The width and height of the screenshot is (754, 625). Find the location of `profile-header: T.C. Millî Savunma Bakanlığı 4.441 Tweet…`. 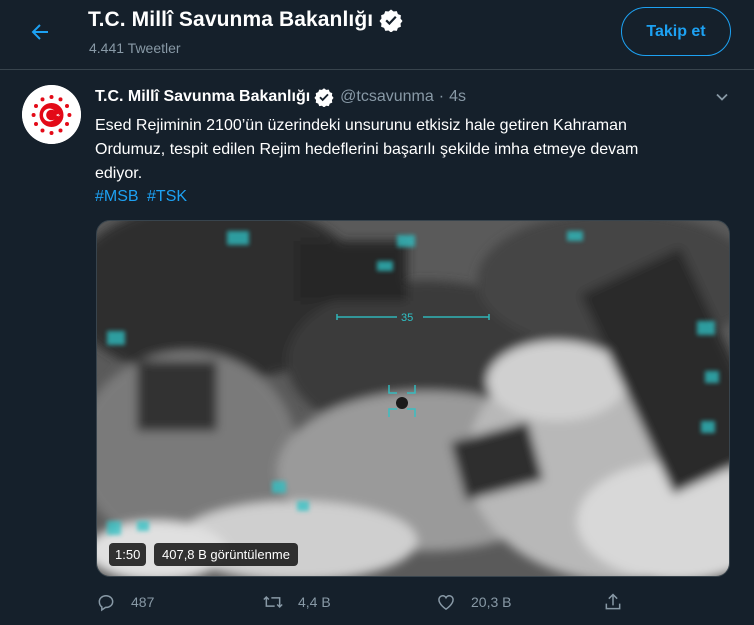

profile-header: T.C. Millî Savunma Bakanlığı 4.441 Tweet… is located at coordinates (377, 35).